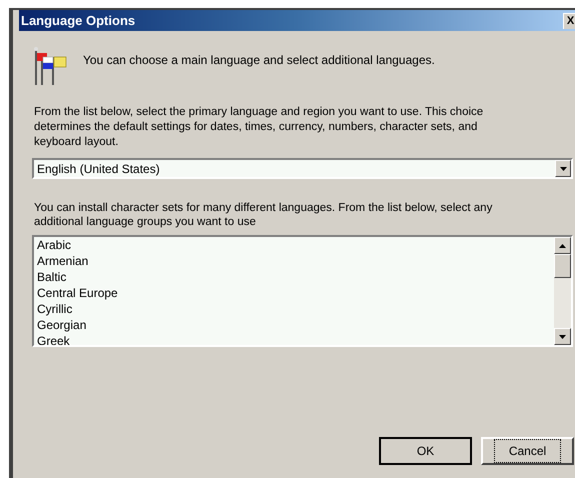 The image size is (575, 478). Describe the element at coordinates (295, 309) in the screenshot. I see `list-item: Cyrillic` at that location.